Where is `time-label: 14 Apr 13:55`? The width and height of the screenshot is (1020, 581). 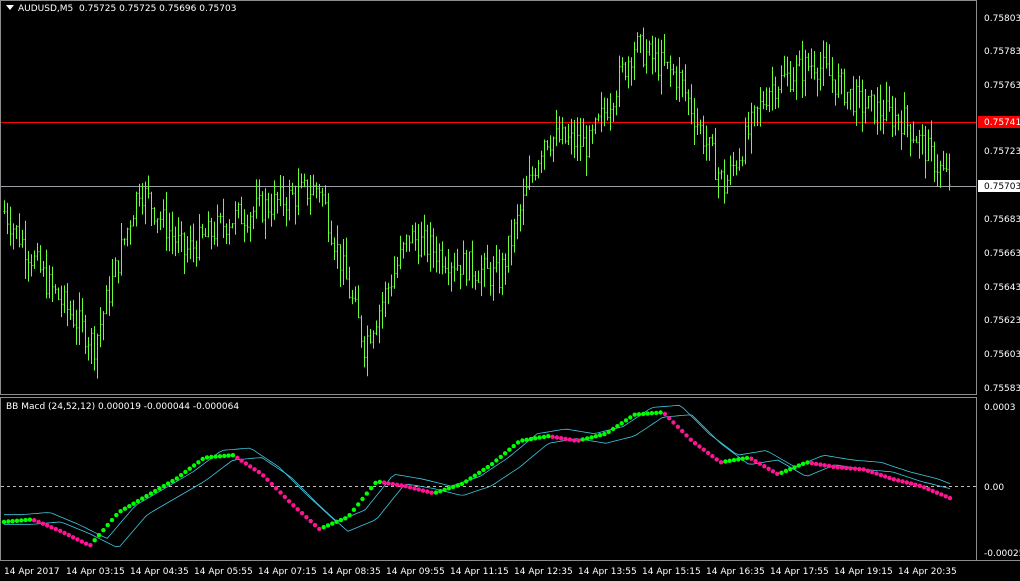
time-label: 14 Apr 13:55 is located at coordinates (607, 572).